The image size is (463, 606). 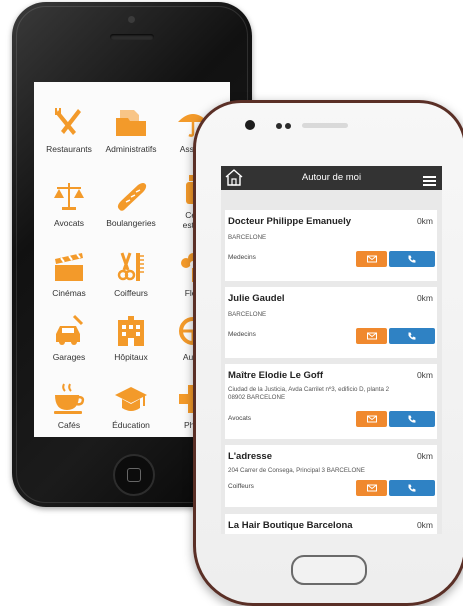 I want to click on category-label: Administratifs, so click(x=131, y=149).